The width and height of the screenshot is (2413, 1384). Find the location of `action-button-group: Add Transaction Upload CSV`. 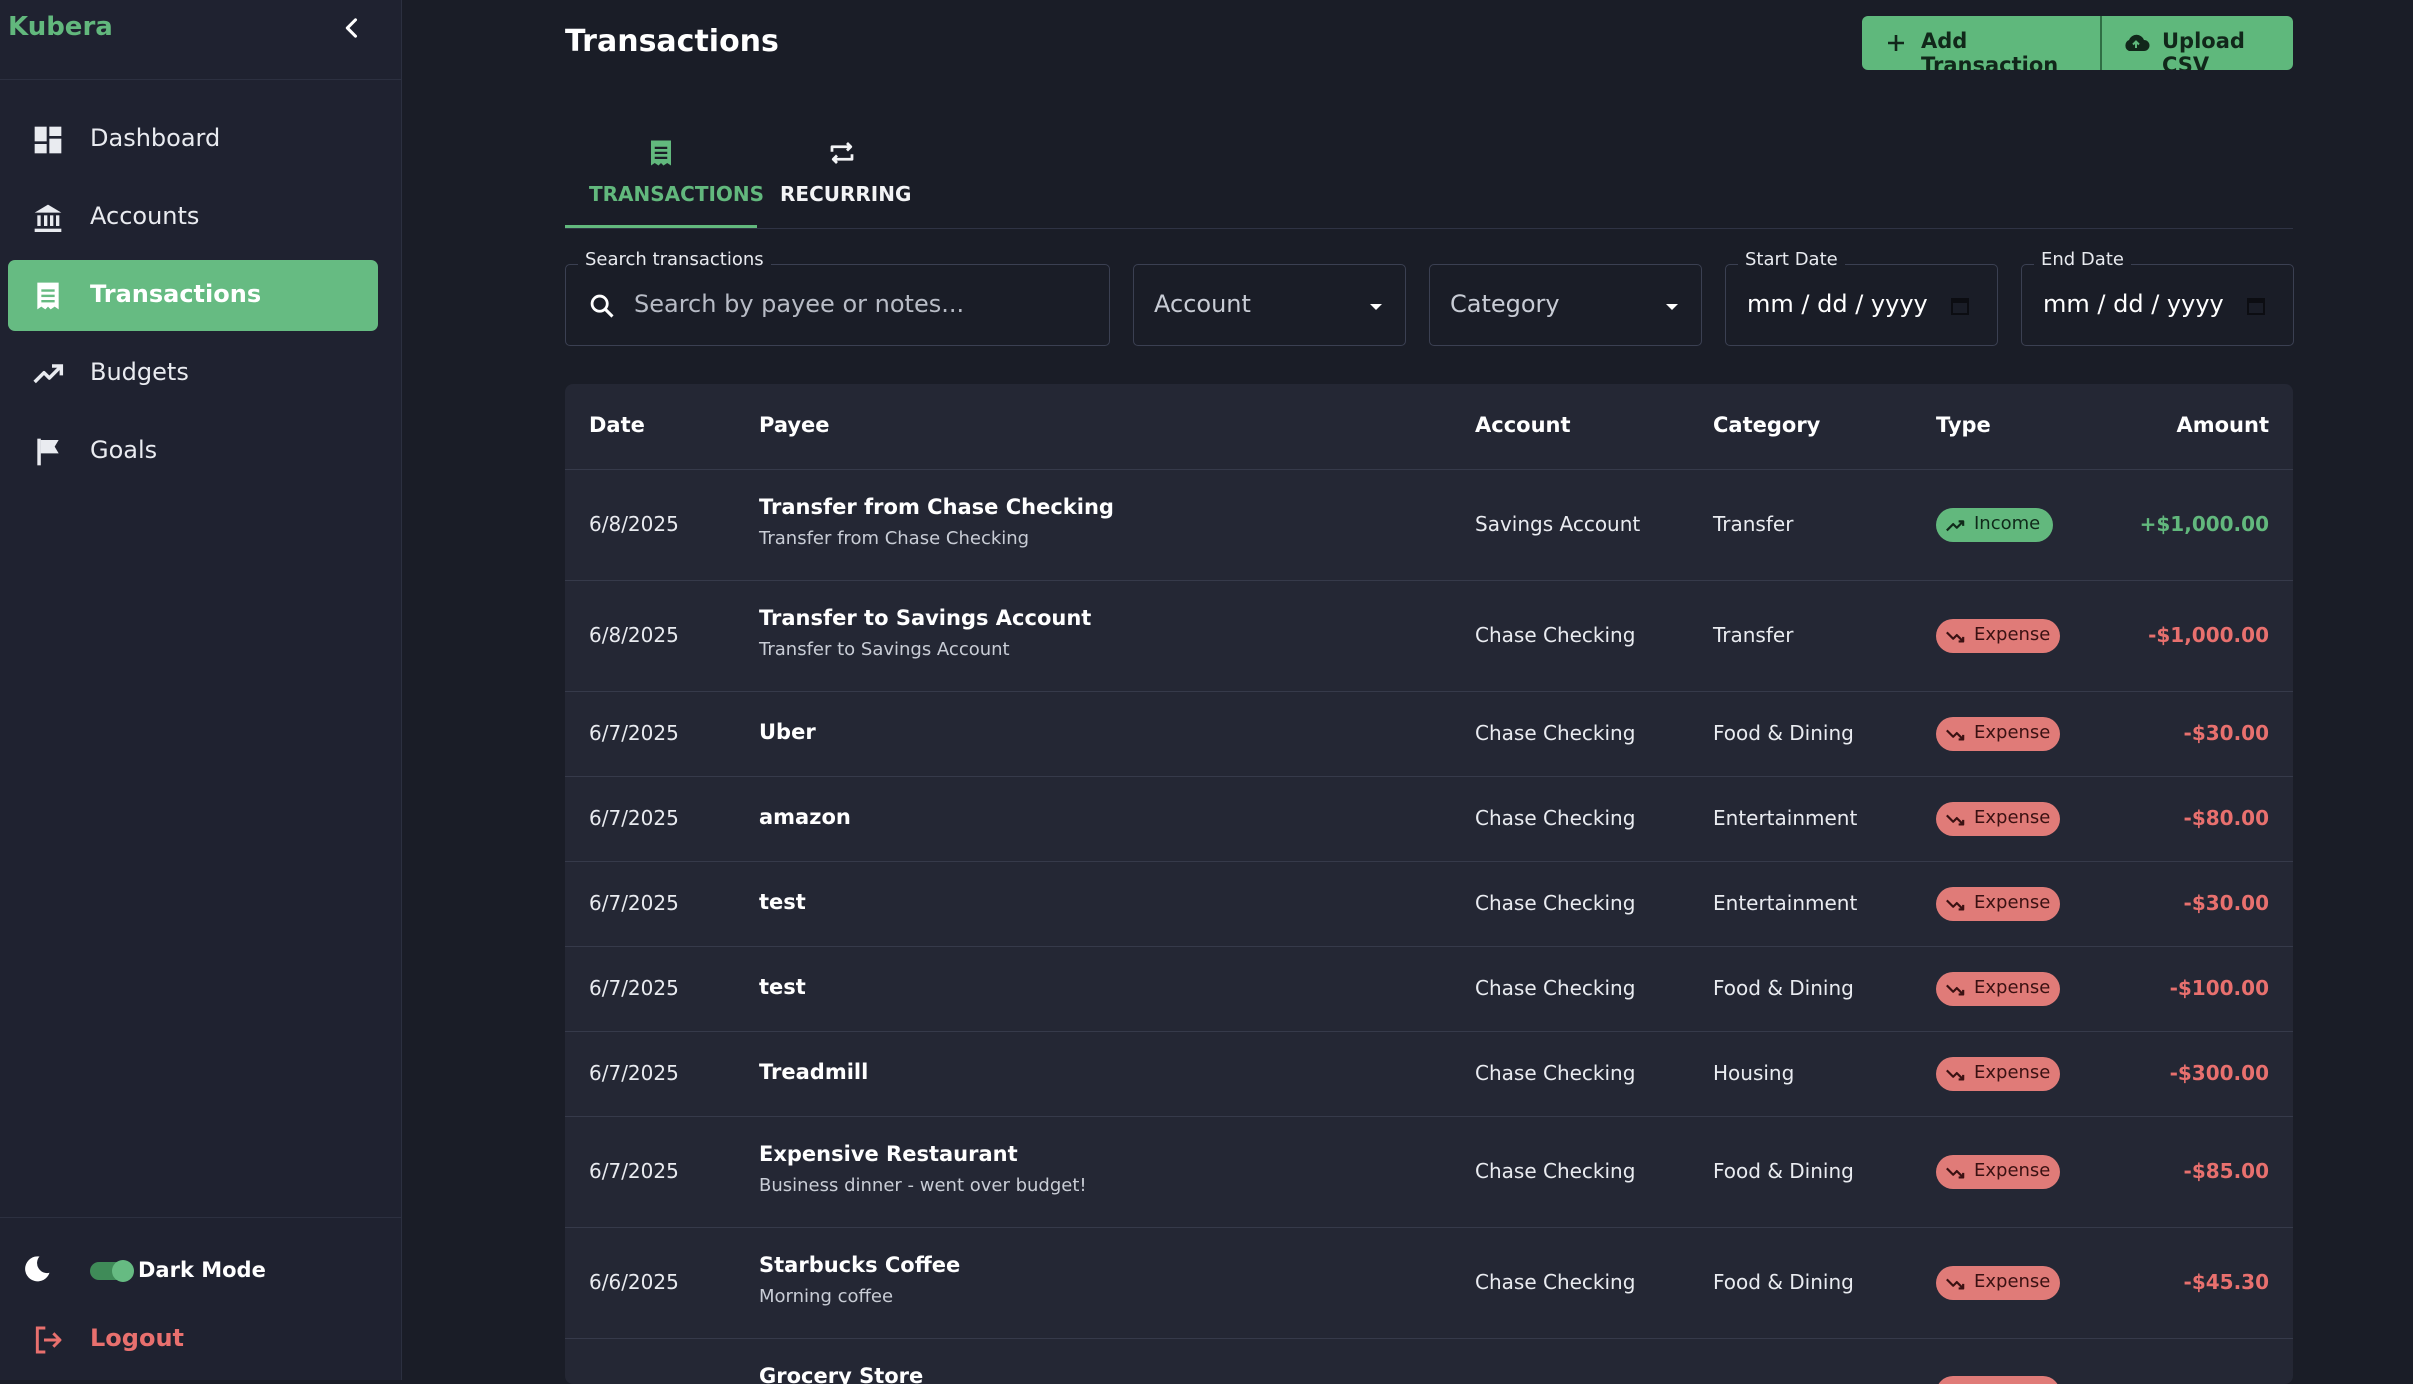

action-button-group: Add Transaction Upload CSV is located at coordinates (2077, 43).